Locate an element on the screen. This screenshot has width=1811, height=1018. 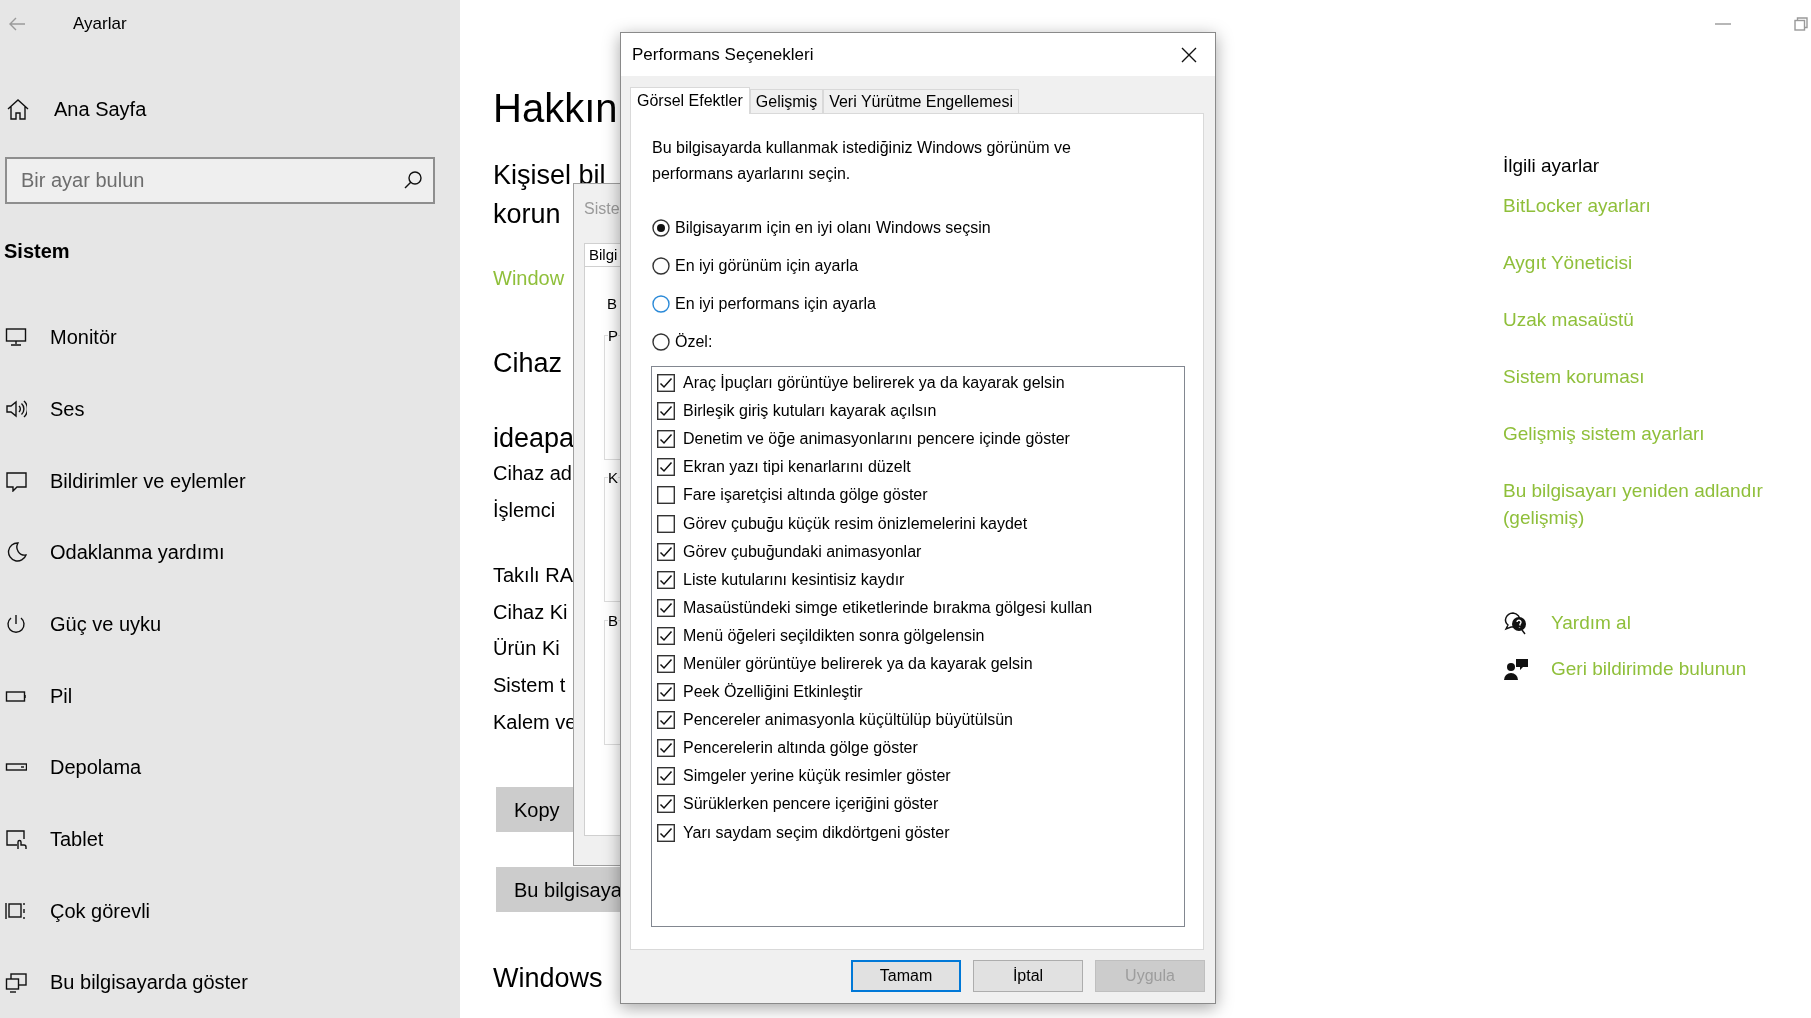
checkbox-option: Simgeler yerine küçük resimler göster is located at coordinates (918, 776).